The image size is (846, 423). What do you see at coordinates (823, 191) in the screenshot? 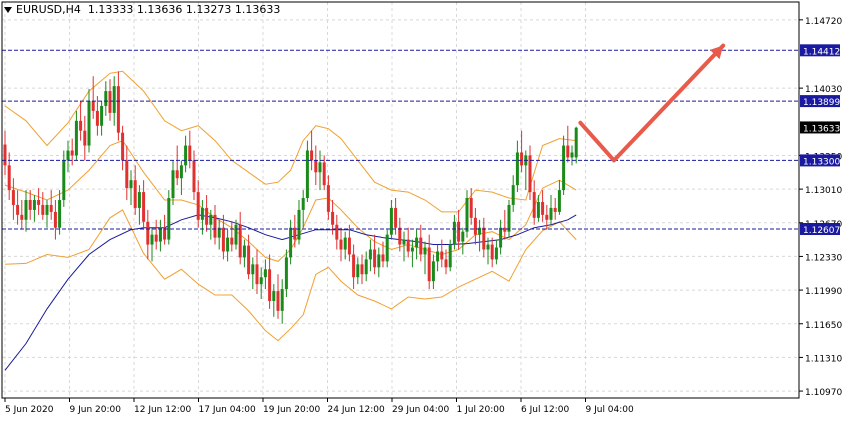
I see `y-tick-label: 1.13010` at bounding box center [823, 191].